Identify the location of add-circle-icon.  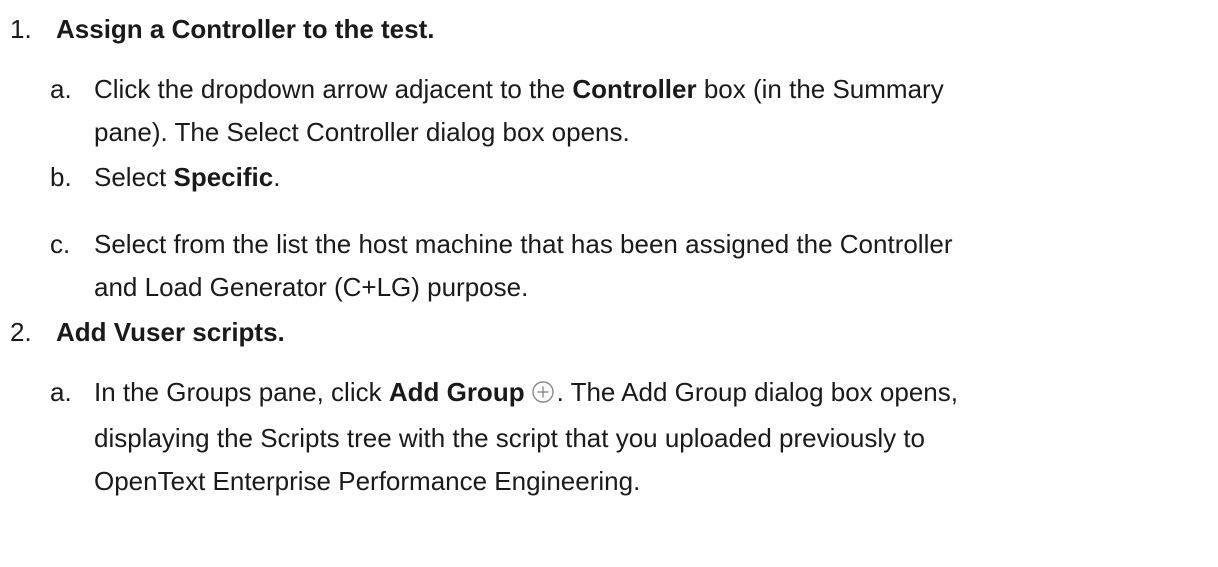
(543, 395).